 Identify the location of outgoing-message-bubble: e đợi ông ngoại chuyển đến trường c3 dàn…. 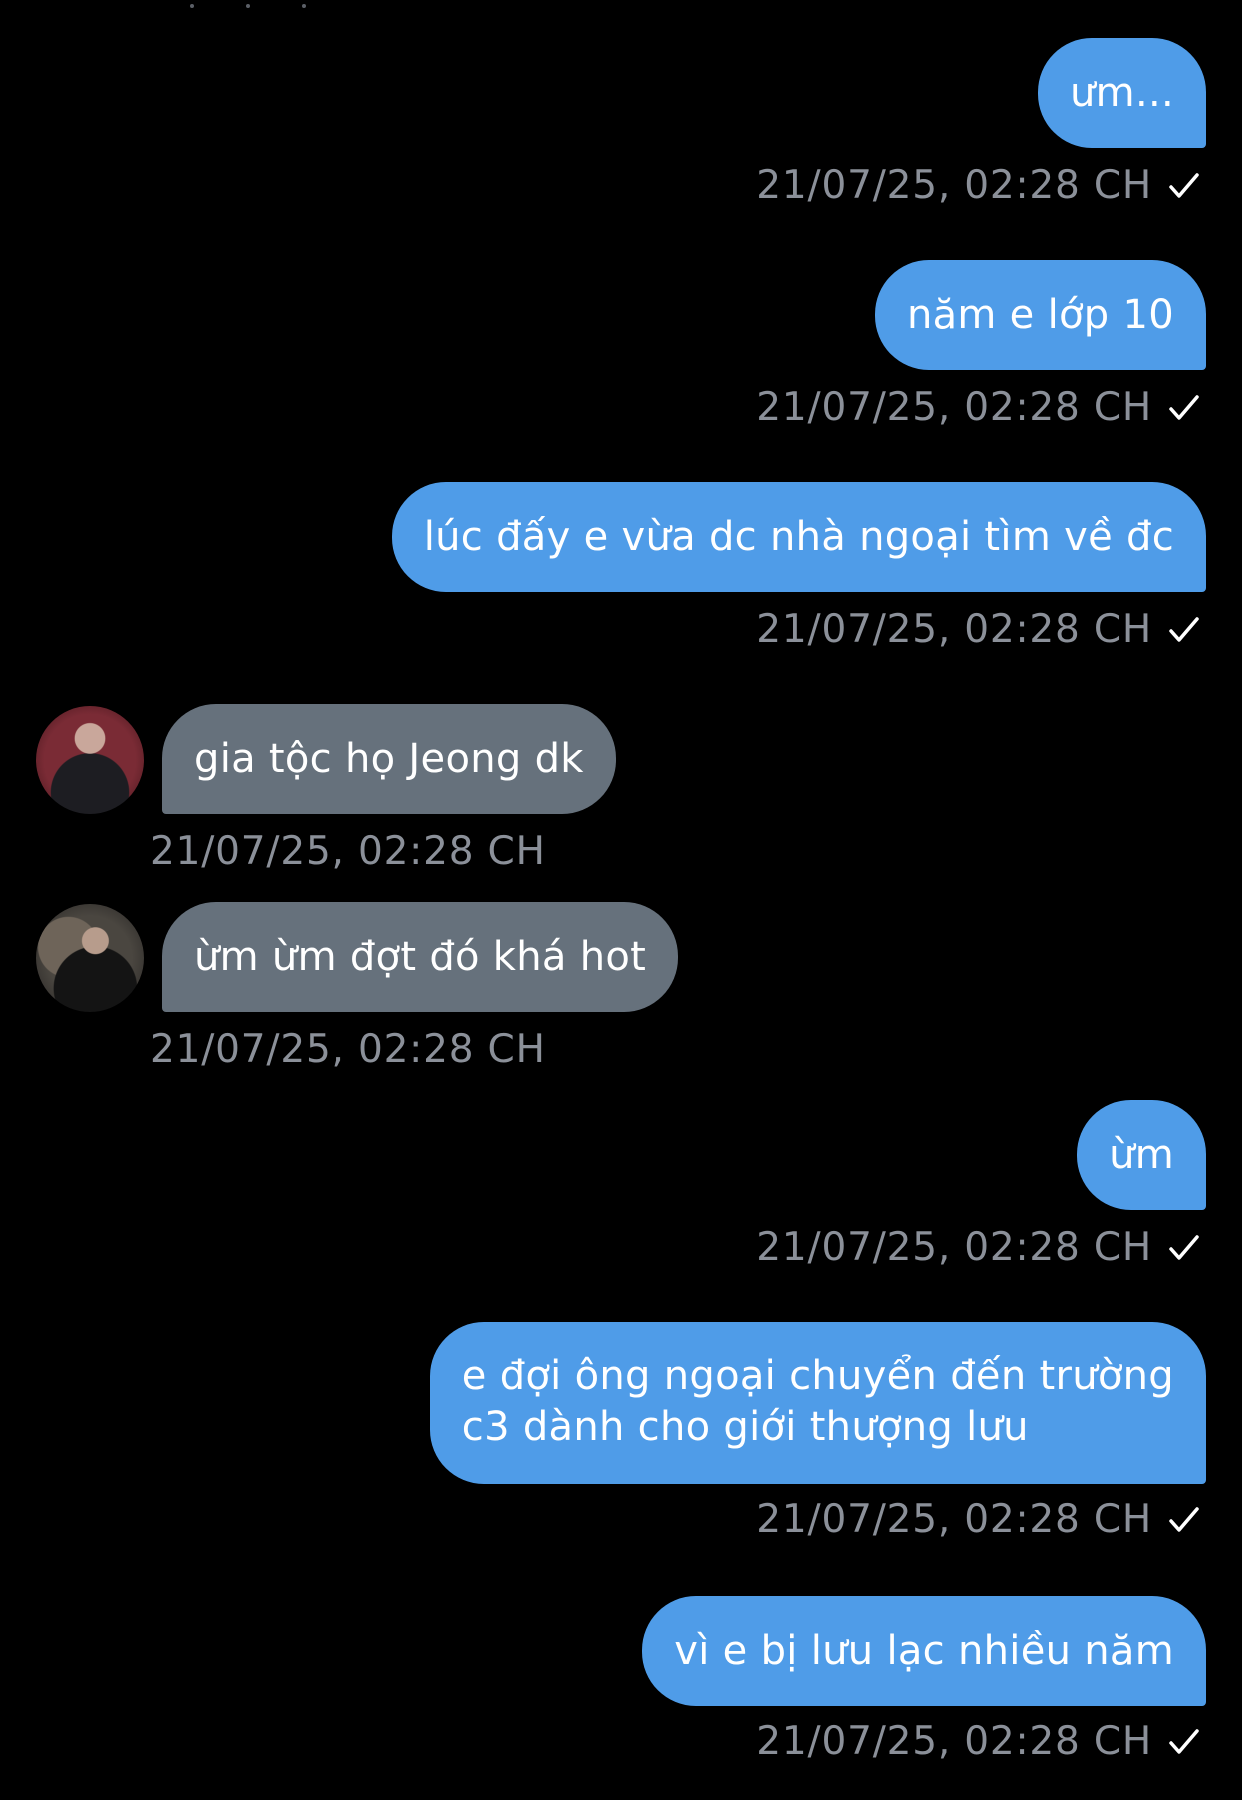
(817, 1403).